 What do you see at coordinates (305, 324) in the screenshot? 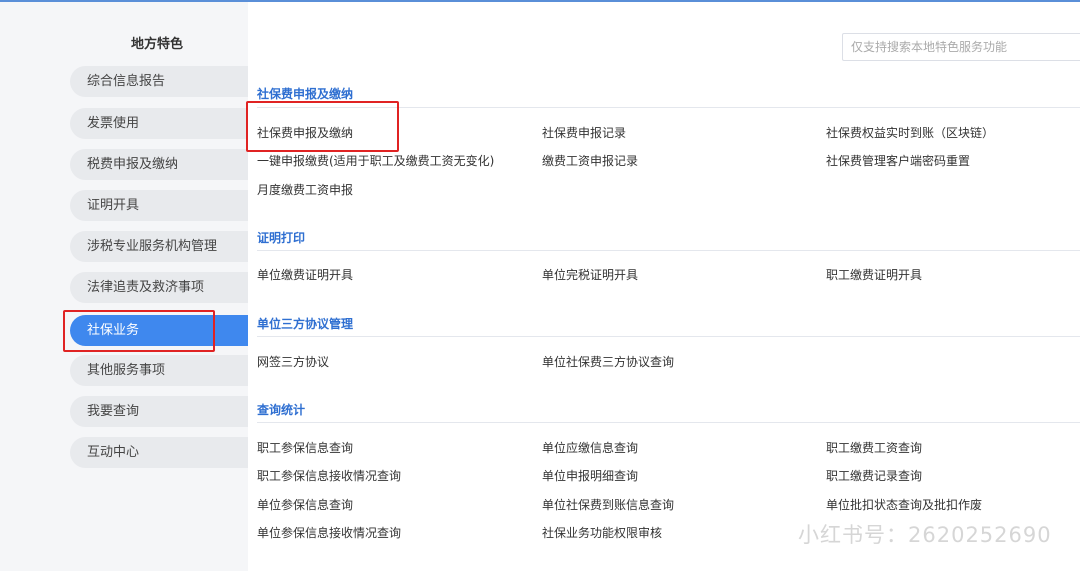
I see `section-title-tripartite: 单位三方协议管理` at bounding box center [305, 324].